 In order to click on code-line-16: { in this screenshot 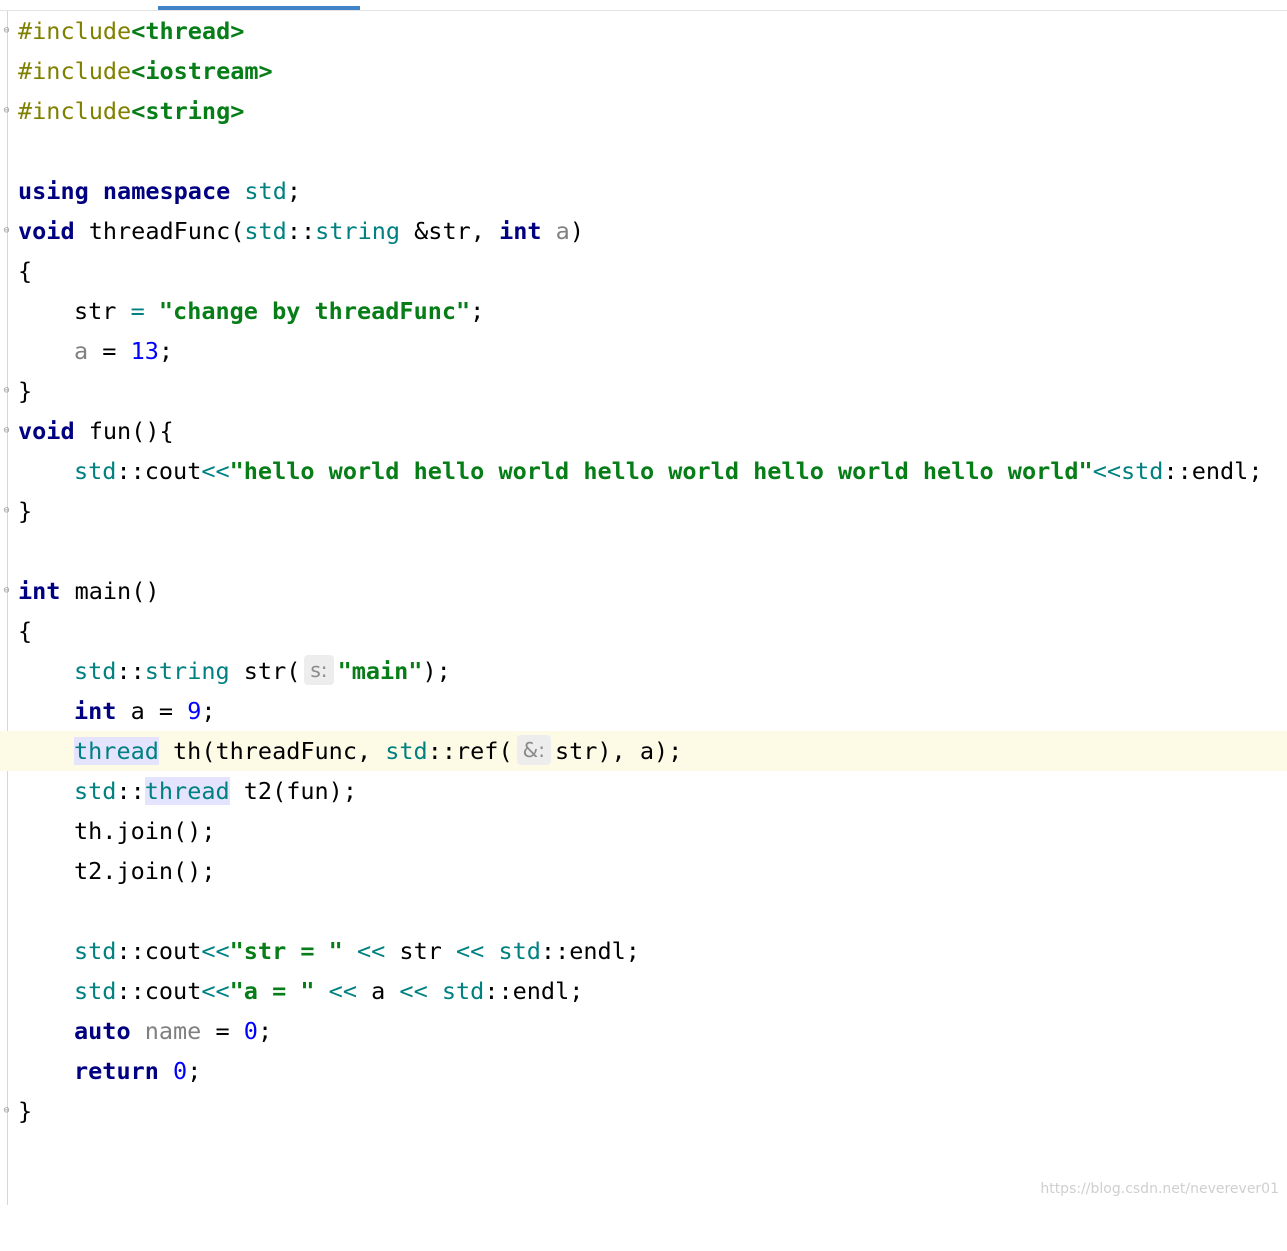, I will do `click(643, 631)`.